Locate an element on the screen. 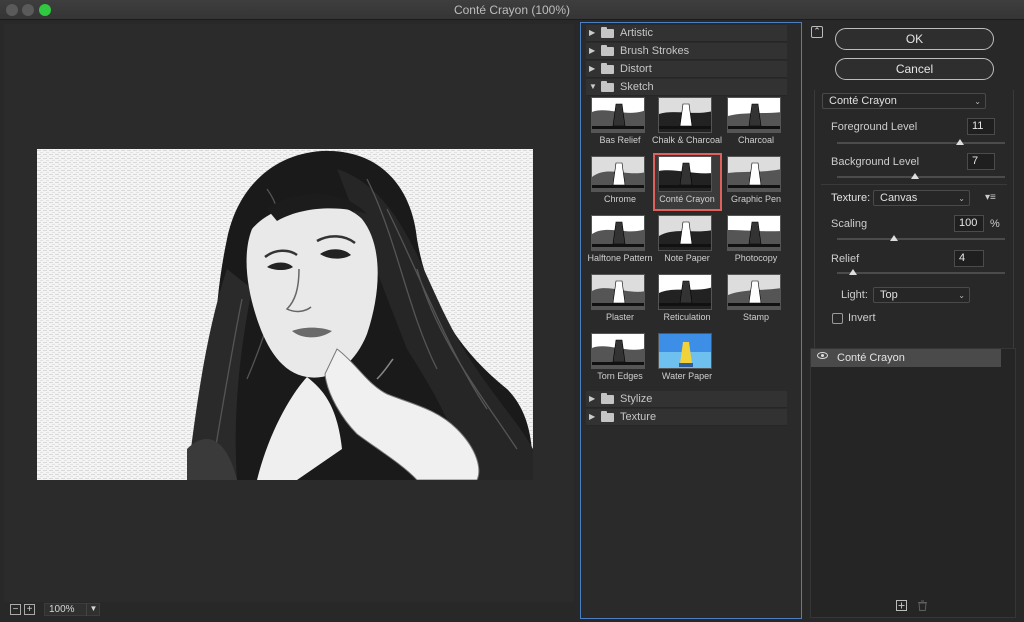 The width and height of the screenshot is (1024, 622). filter-thumb-label: Reticulation is located at coordinates (687, 317).